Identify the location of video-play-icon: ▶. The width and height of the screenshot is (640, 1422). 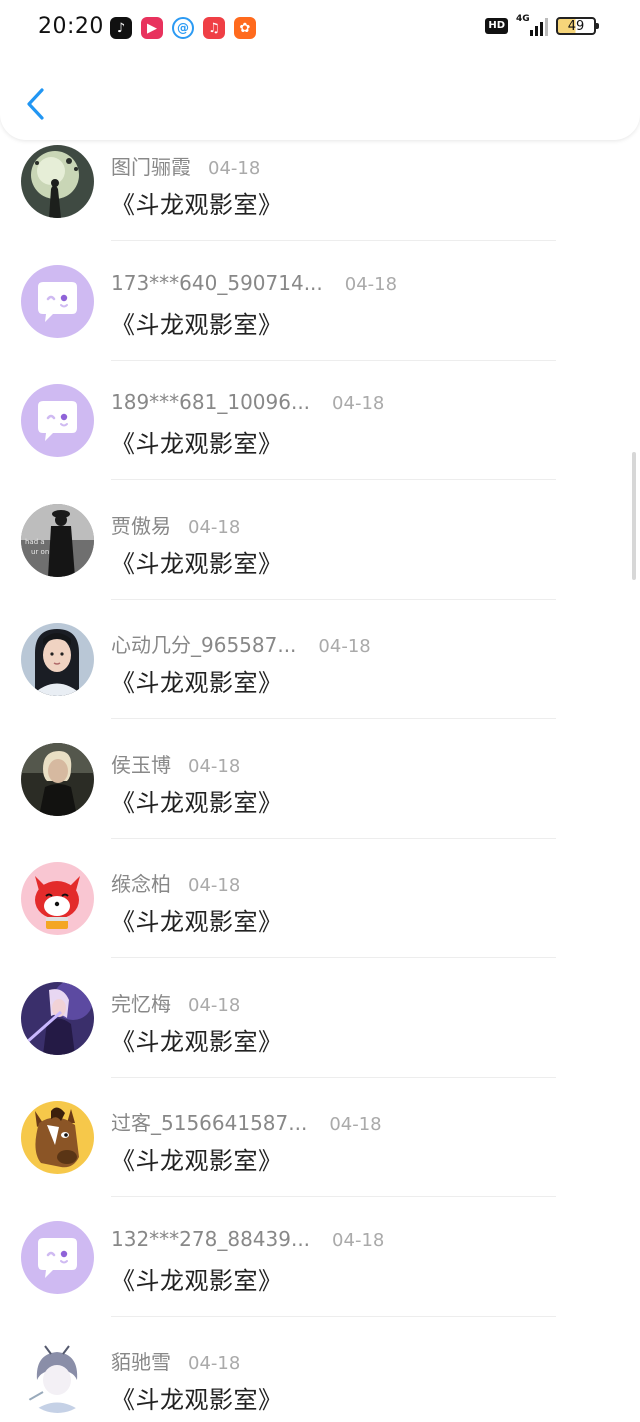
(152, 28).